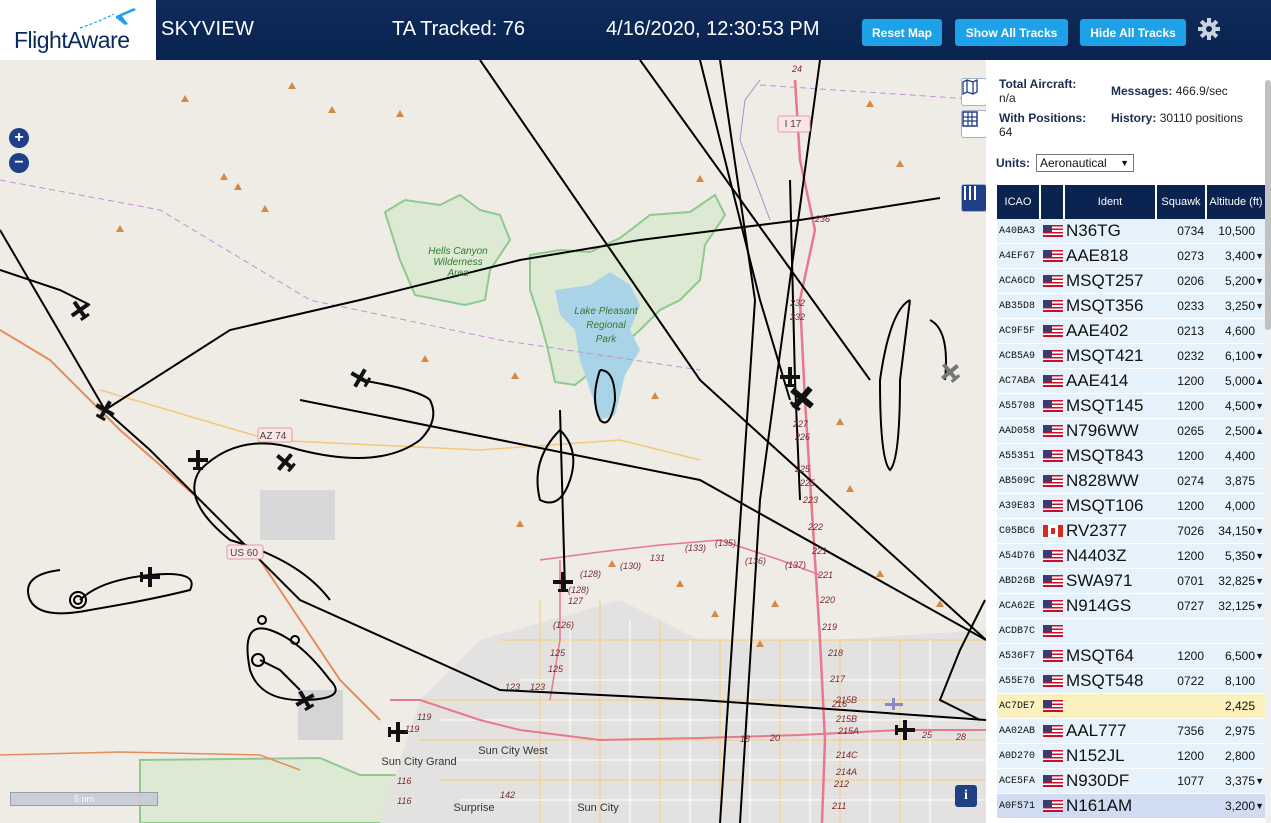 Image resolution: width=1271 pixels, height=823 pixels. I want to click on icao-cell: A54D76, so click(1017, 556).